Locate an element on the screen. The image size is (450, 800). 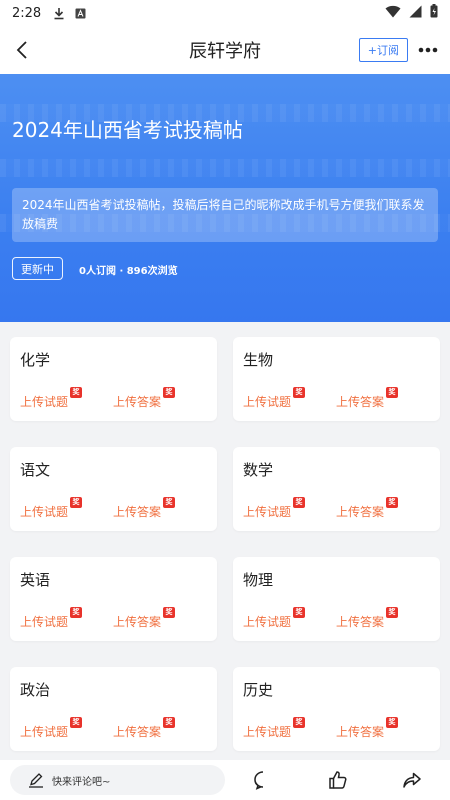
subject-card: 英语 上传试题奖 上传答案奖 is located at coordinates (113, 599).